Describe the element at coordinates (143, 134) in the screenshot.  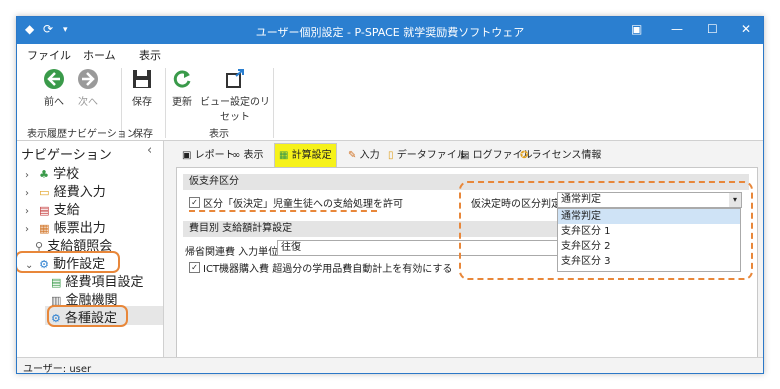
I see `ribbon-group-save: 保存` at that location.